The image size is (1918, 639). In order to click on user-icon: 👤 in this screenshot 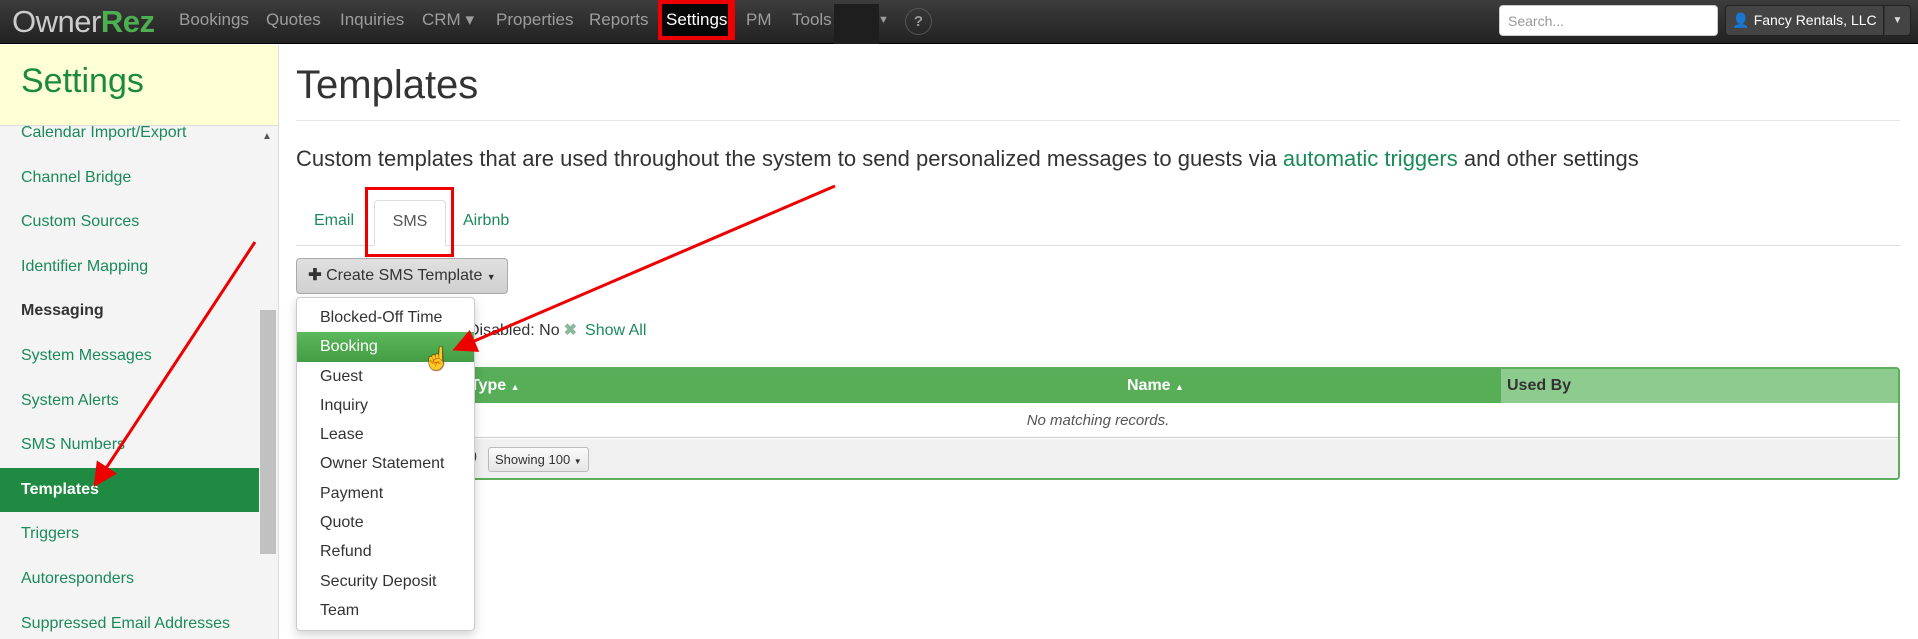, I will do `click(1741, 20)`.